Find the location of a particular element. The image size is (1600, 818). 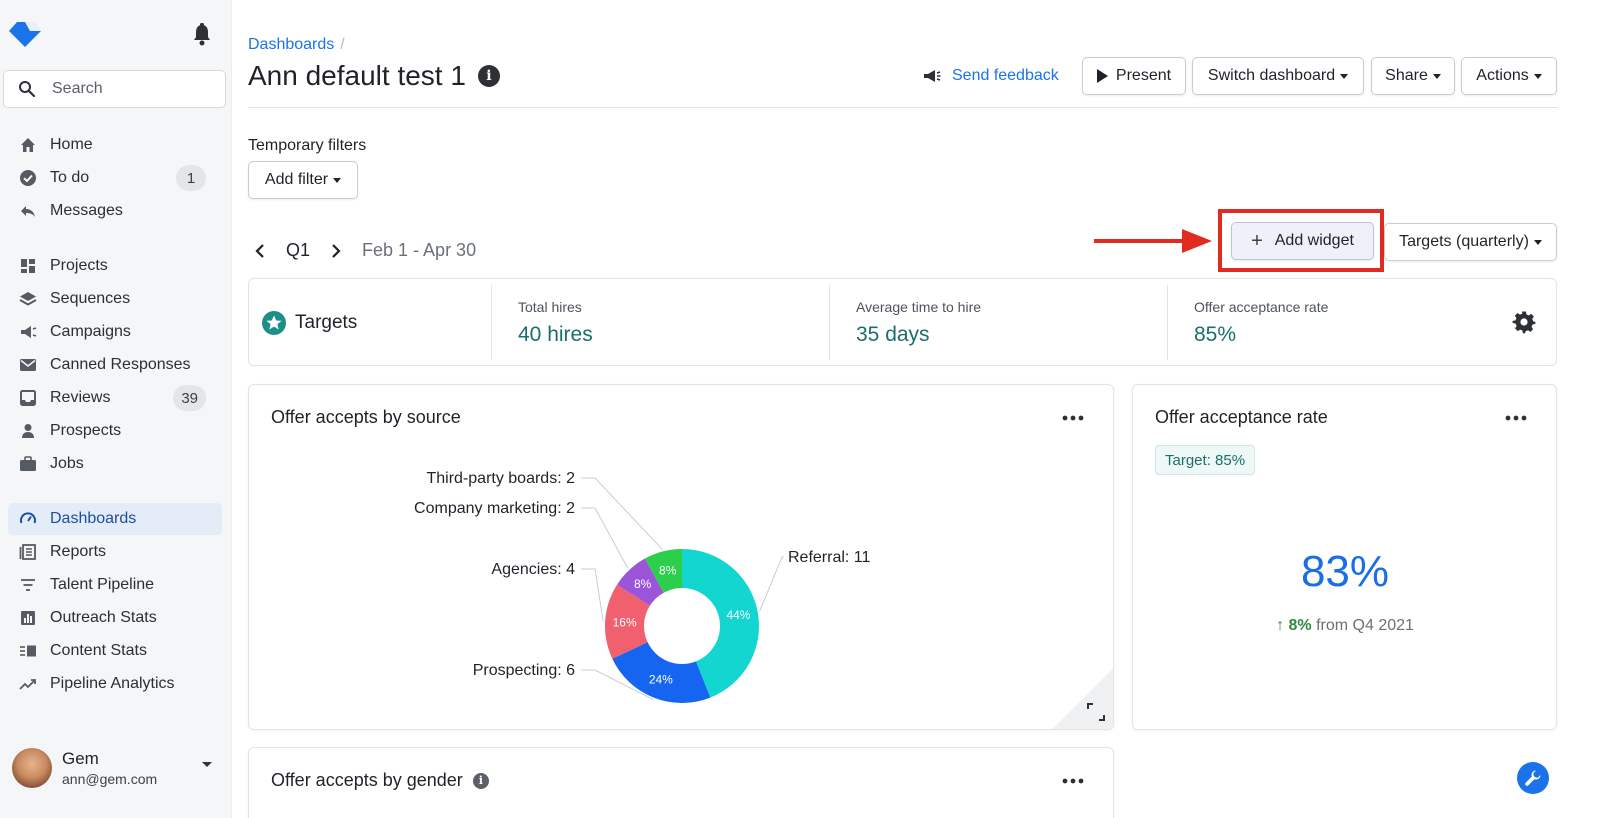

content-icon is located at coordinates (28, 651).